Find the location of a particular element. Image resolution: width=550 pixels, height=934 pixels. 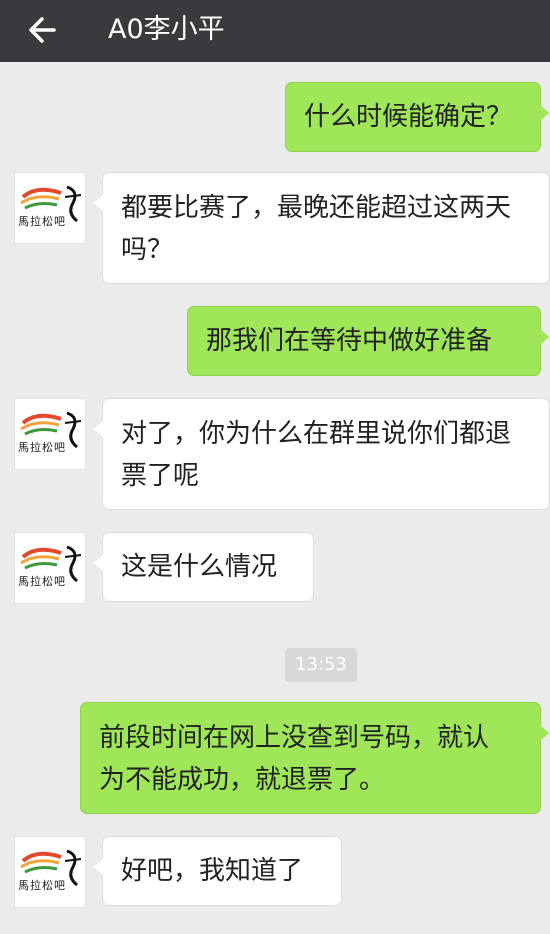

message-text-line: 前段时间在网上没查到号码，就认 is located at coordinates (294, 738).